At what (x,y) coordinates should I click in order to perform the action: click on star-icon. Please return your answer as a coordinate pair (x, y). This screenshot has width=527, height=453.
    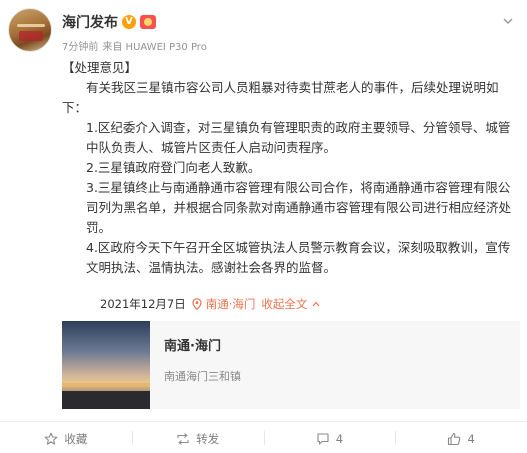
    Looking at the image, I should click on (51, 438).